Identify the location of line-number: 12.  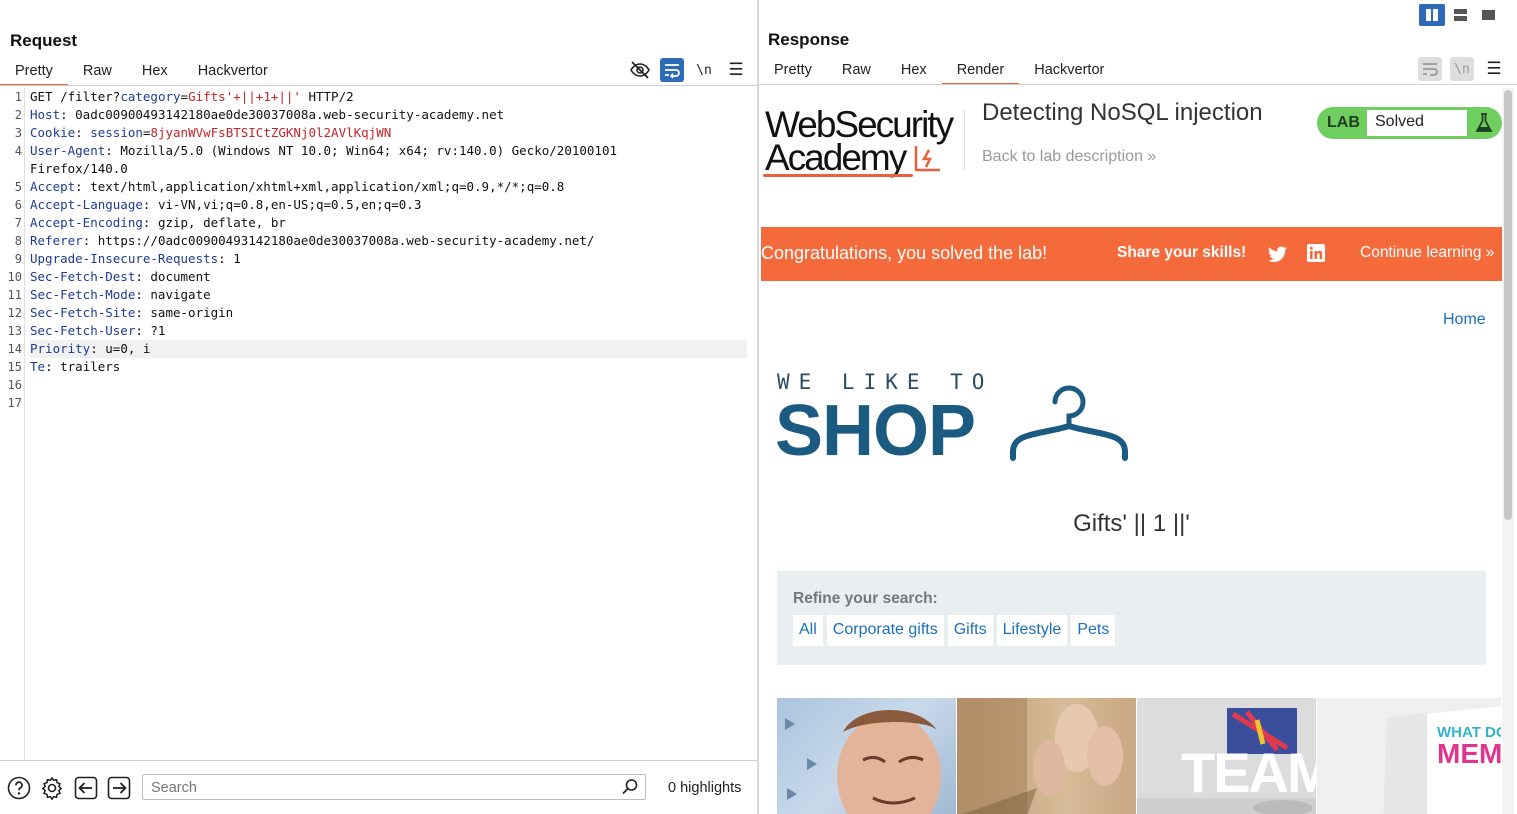
(14, 313).